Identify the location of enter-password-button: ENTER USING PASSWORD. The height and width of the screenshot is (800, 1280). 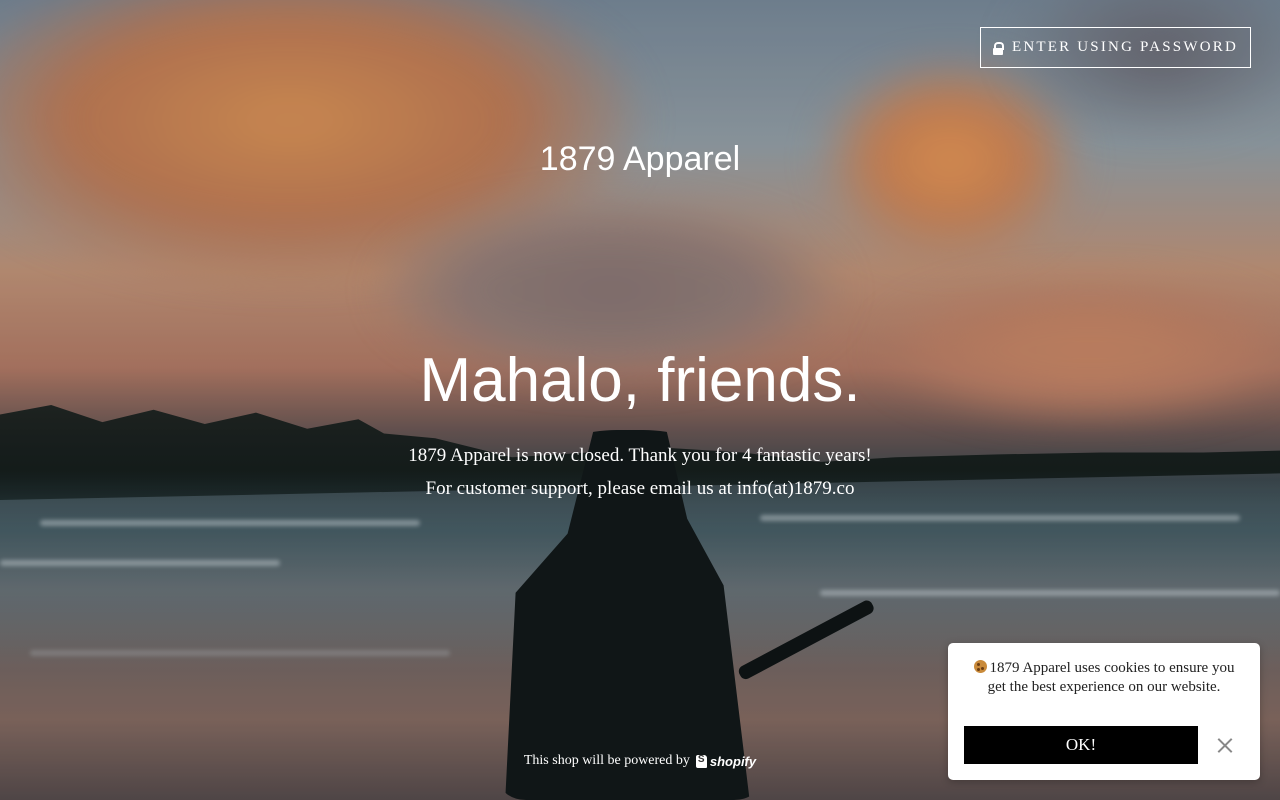
(1115, 47).